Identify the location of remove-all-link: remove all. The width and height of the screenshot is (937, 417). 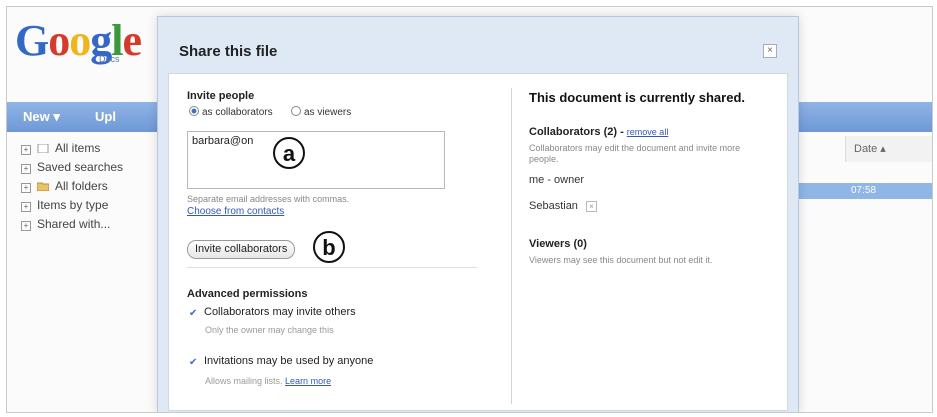
(648, 132).